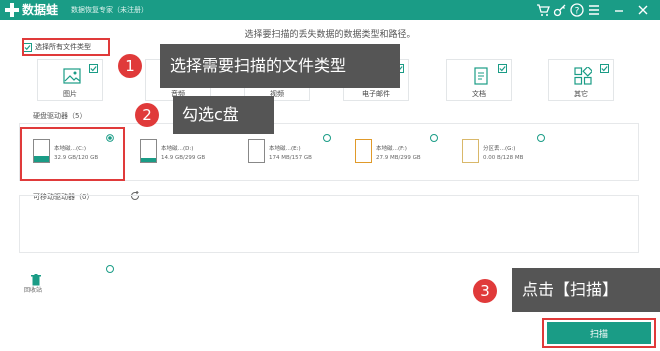 This screenshot has height=351, width=660. I want to click on document-icon, so click(481, 76).